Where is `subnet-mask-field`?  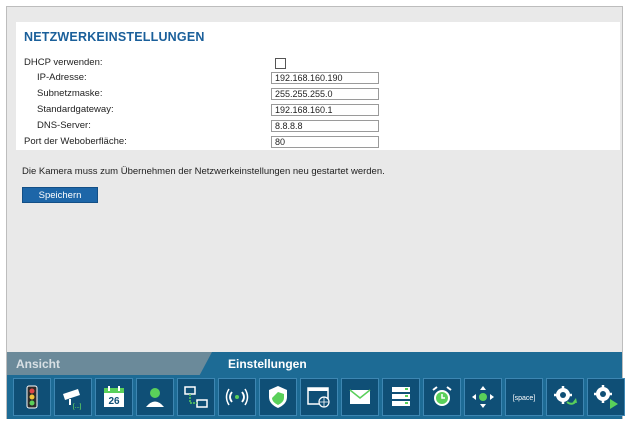 subnet-mask-field is located at coordinates (325, 94).